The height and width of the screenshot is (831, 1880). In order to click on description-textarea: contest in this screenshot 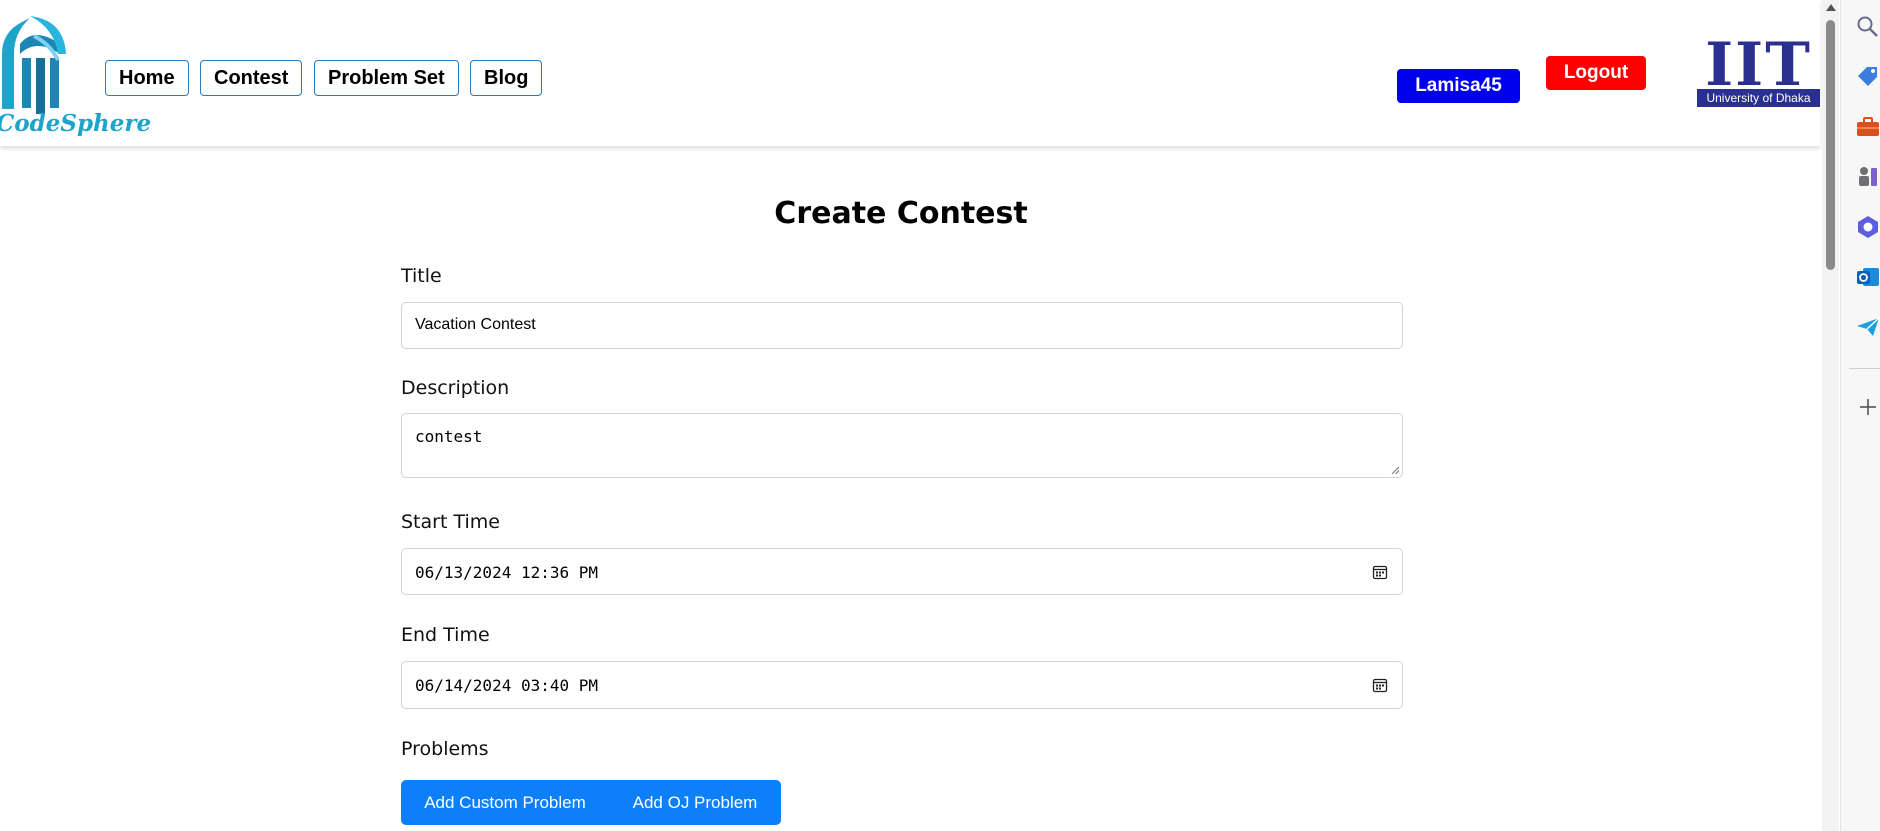, I will do `click(902, 445)`.